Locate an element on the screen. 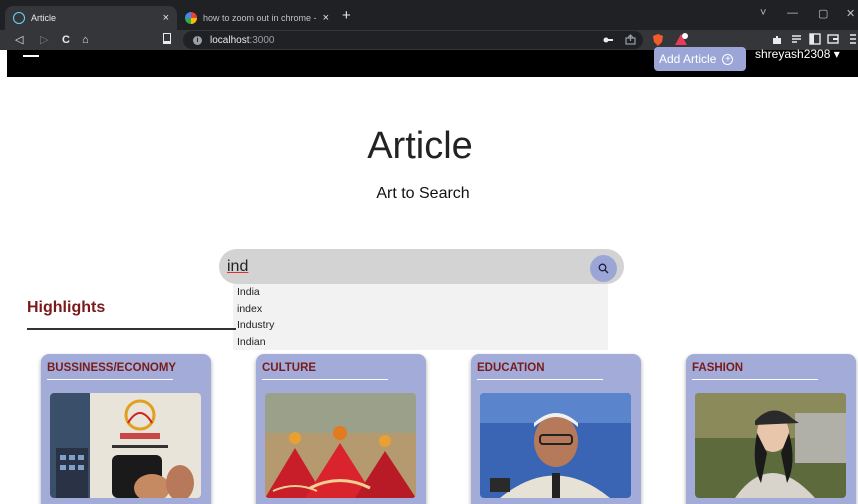  back-icon: ◁ is located at coordinates (19, 40).